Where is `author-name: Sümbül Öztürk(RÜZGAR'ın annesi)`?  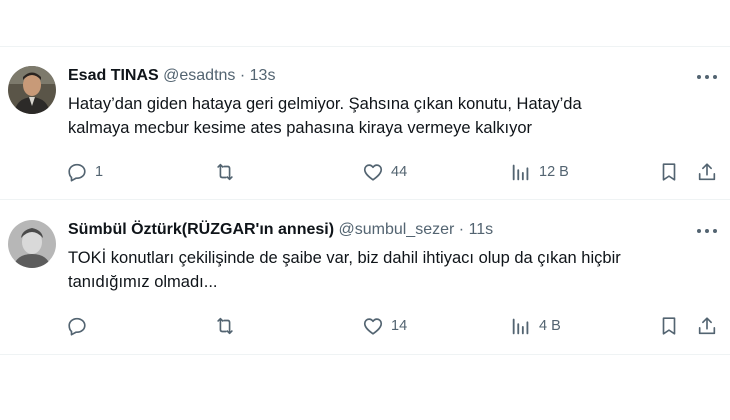 author-name: Sümbül Öztürk(RÜZGAR'ın annesi) is located at coordinates (201, 229).